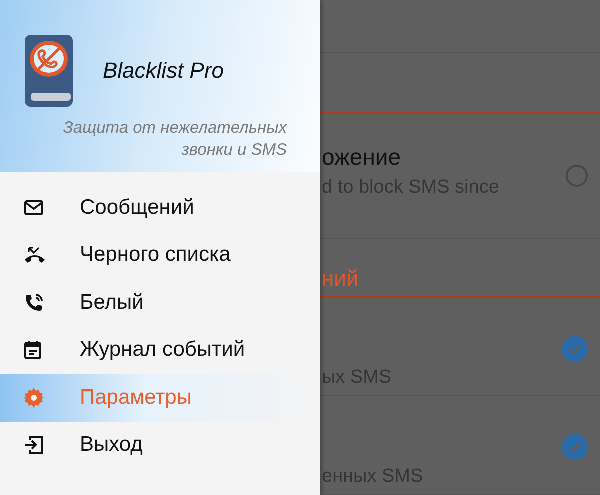 Image resolution: width=600 pixels, height=495 pixels. I want to click on exit-icon, so click(34, 445).